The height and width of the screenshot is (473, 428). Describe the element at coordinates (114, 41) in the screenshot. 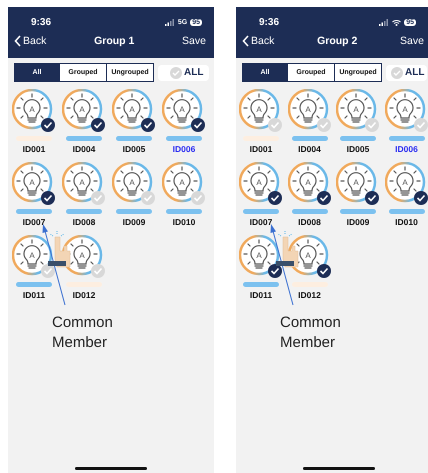

I see `screen-title: Group 1` at that location.